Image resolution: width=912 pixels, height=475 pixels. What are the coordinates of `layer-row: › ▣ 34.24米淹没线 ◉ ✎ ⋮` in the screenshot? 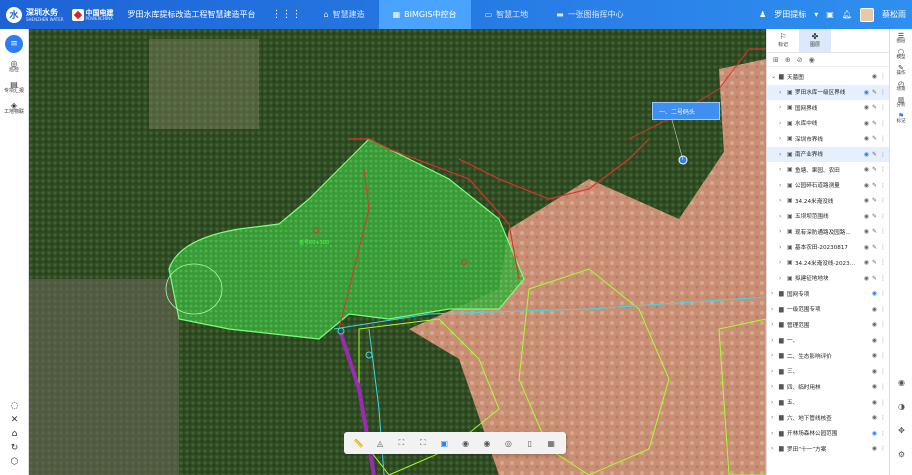 It's located at (828, 201).